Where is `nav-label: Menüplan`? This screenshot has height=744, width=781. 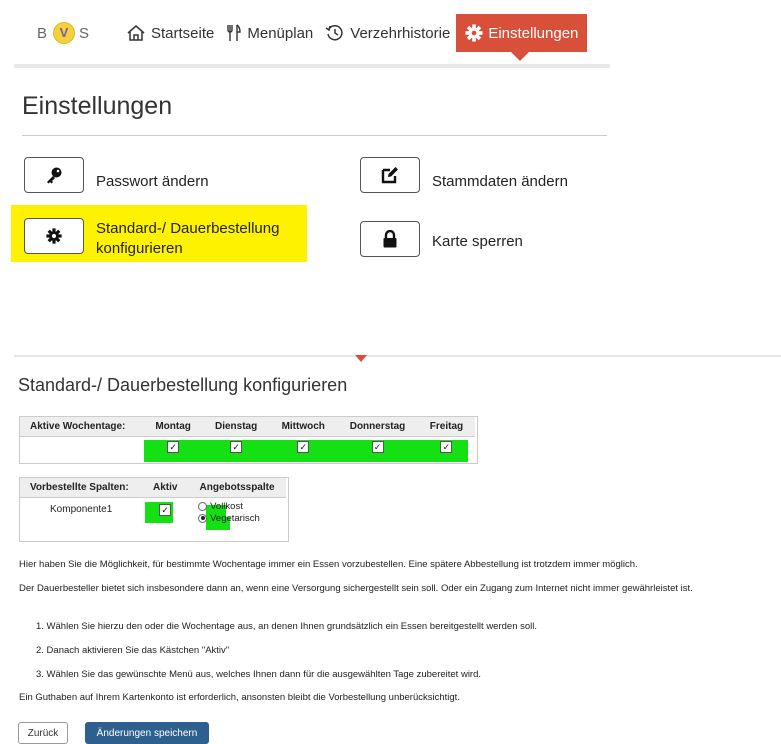 nav-label: Menüplan is located at coordinates (280, 33).